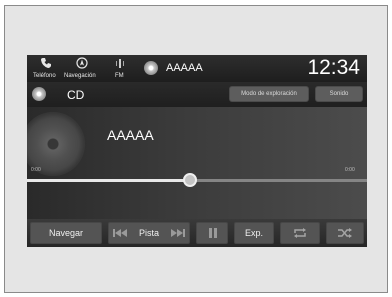 This screenshot has height=297, width=392. I want to click on browse-button: Navegar, so click(66, 233).